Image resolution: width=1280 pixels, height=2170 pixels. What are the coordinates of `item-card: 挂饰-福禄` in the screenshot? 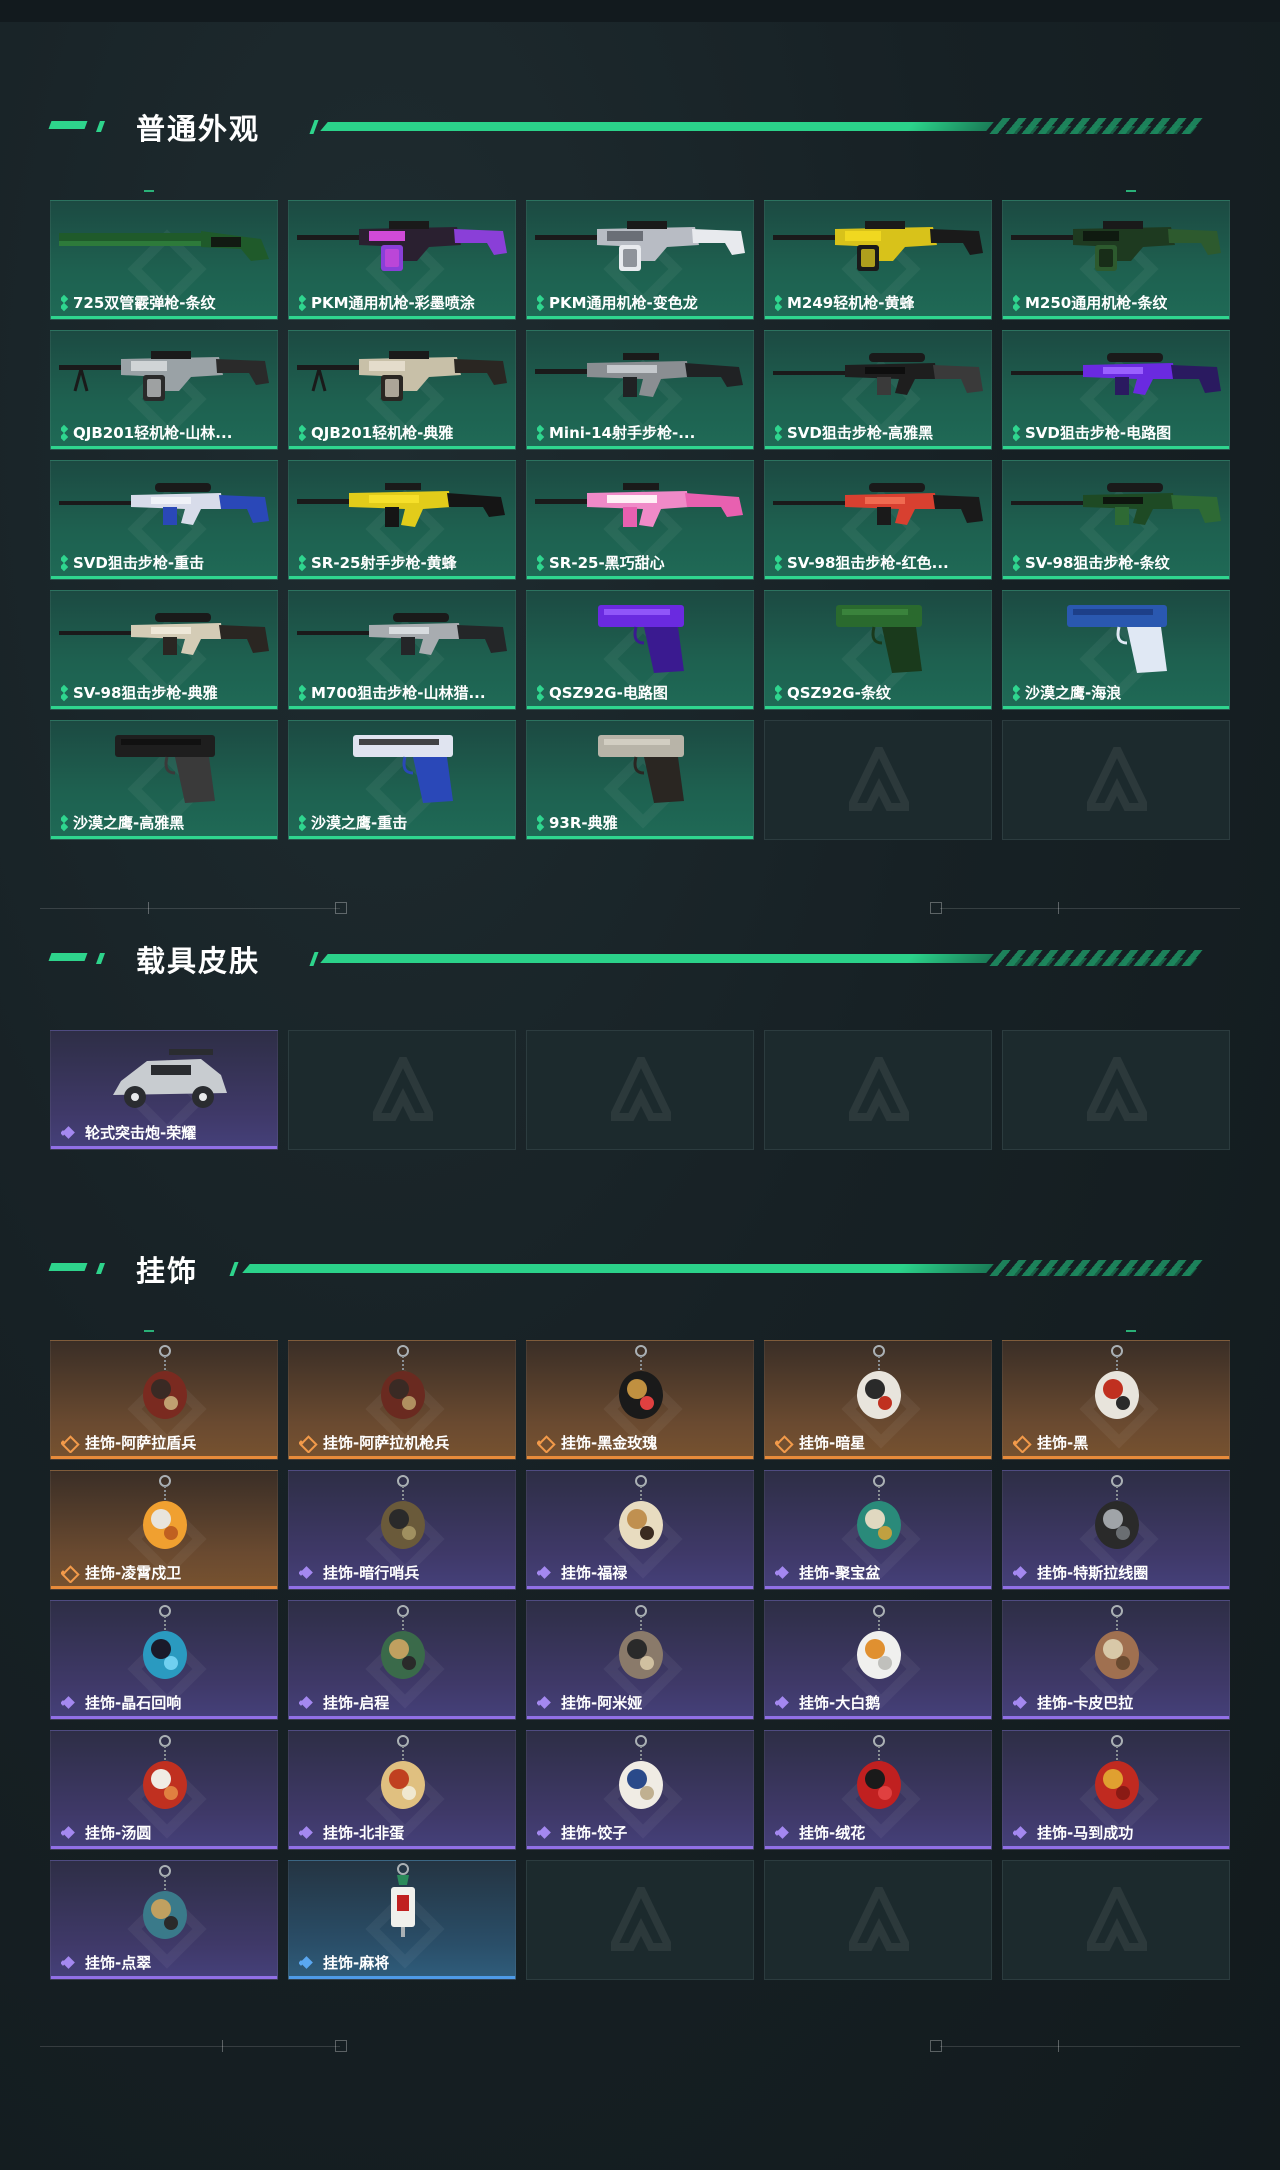 It's located at (640, 1530).